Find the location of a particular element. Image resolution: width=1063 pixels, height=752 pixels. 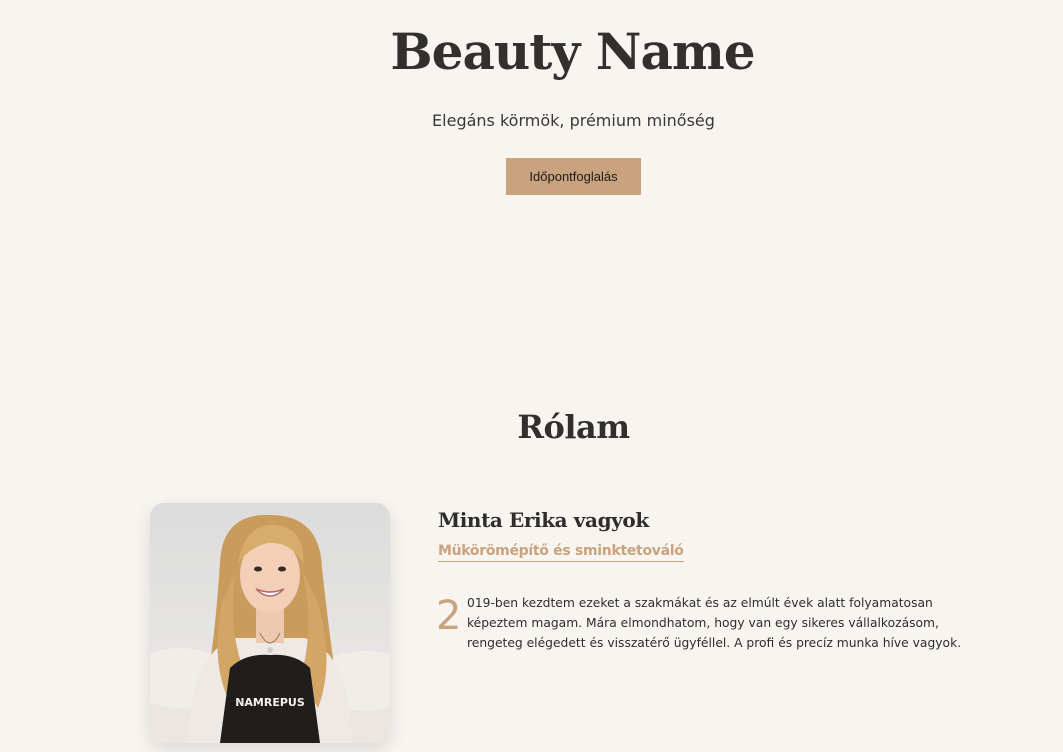

bio-dropcap: 2 is located at coordinates (449, 616).